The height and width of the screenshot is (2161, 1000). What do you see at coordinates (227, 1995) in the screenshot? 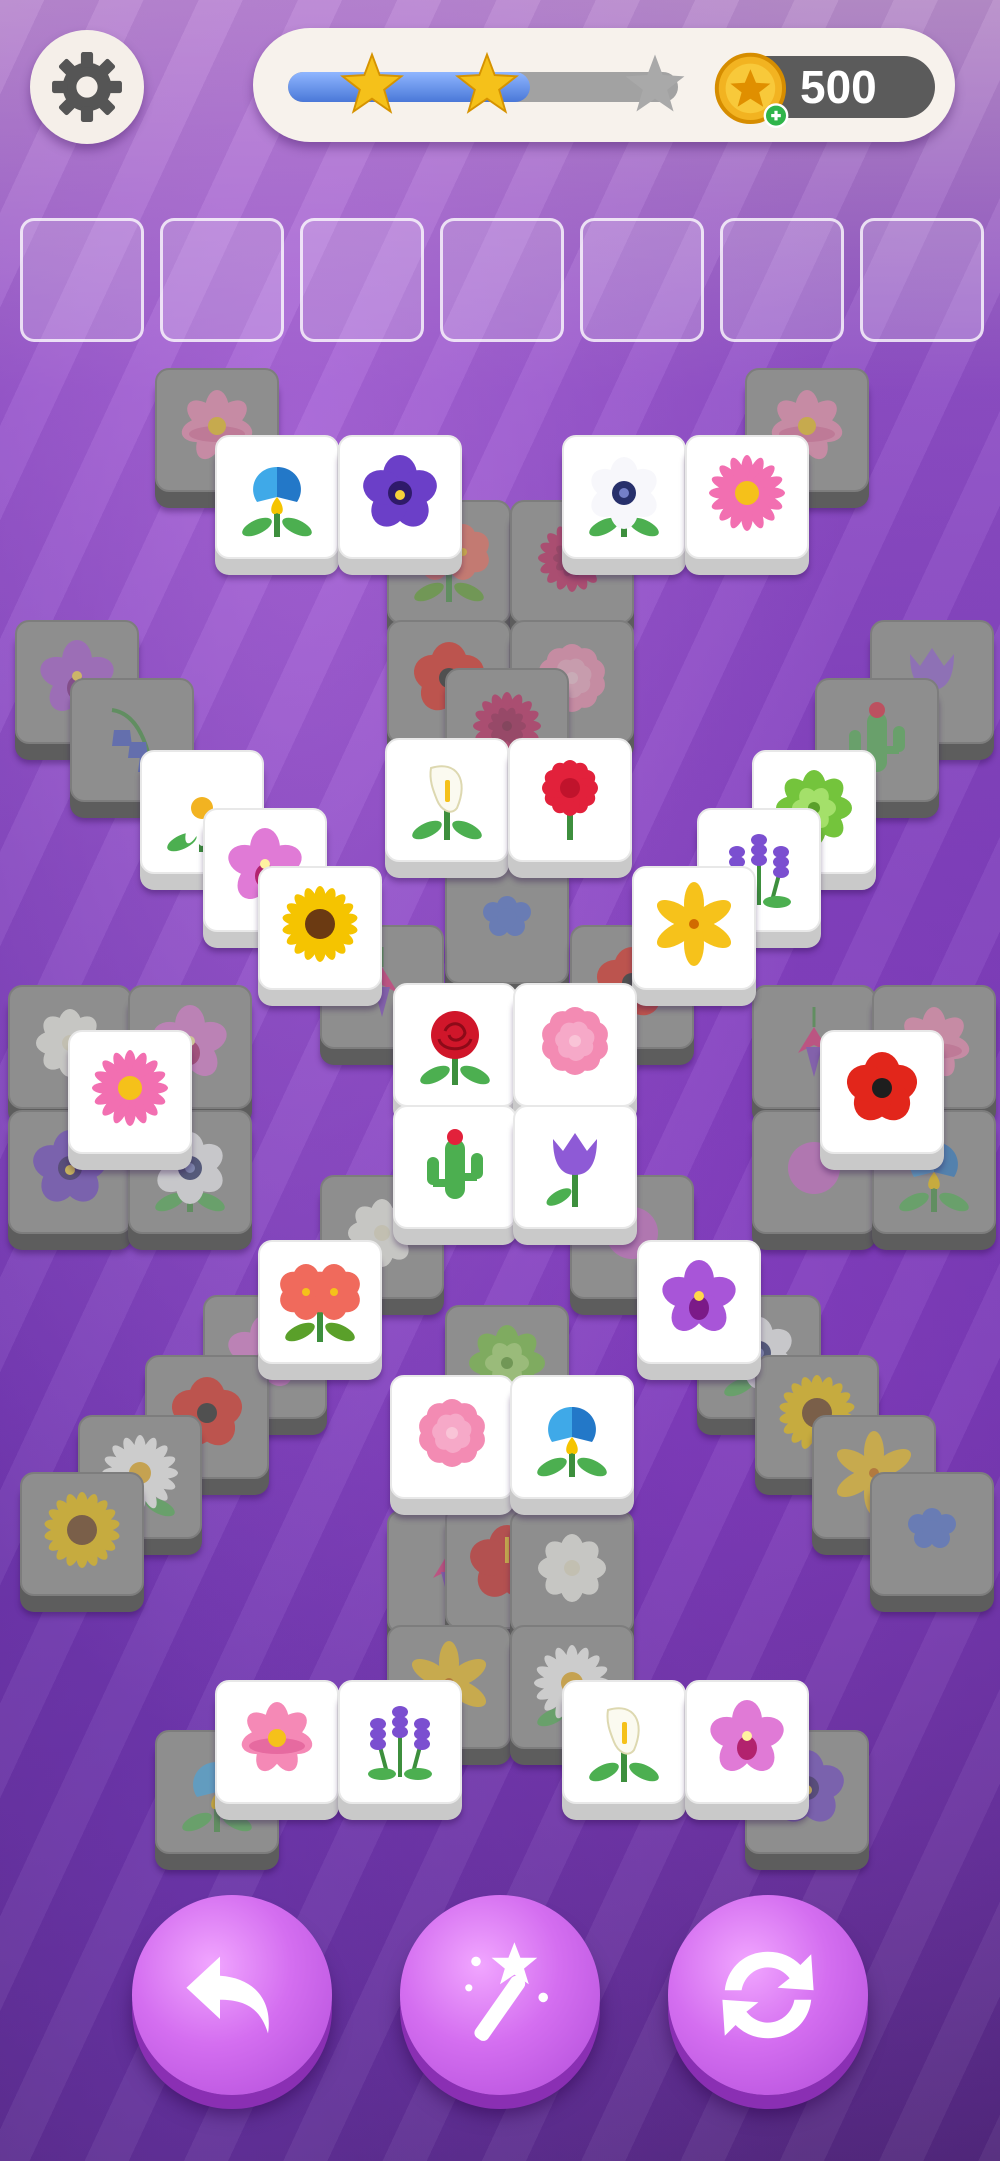
I see `undo-icon` at bounding box center [227, 1995].